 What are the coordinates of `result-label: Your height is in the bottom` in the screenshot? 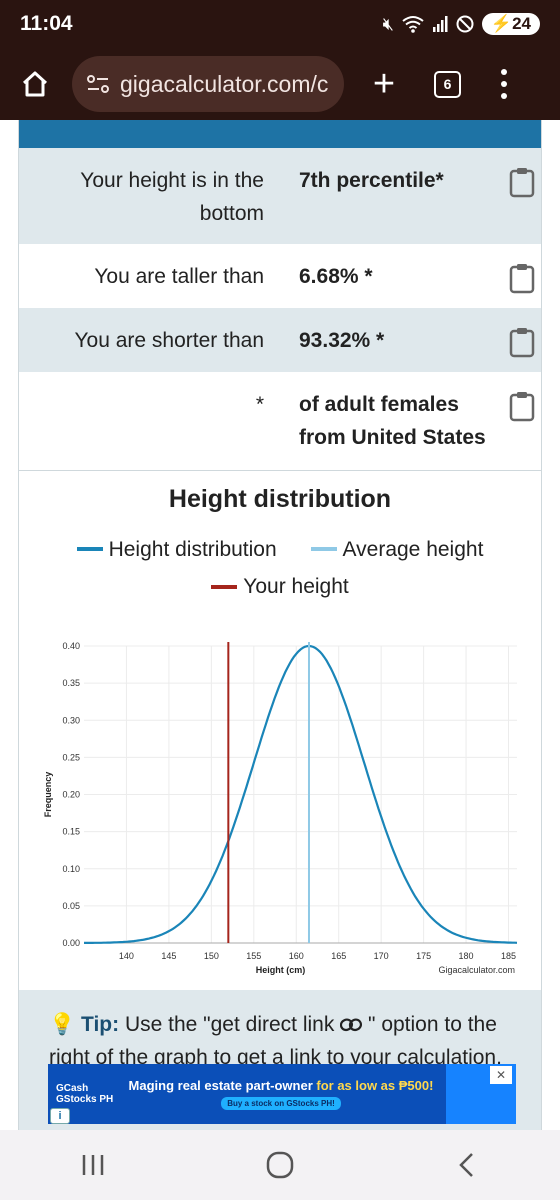 It's located at (172, 197).